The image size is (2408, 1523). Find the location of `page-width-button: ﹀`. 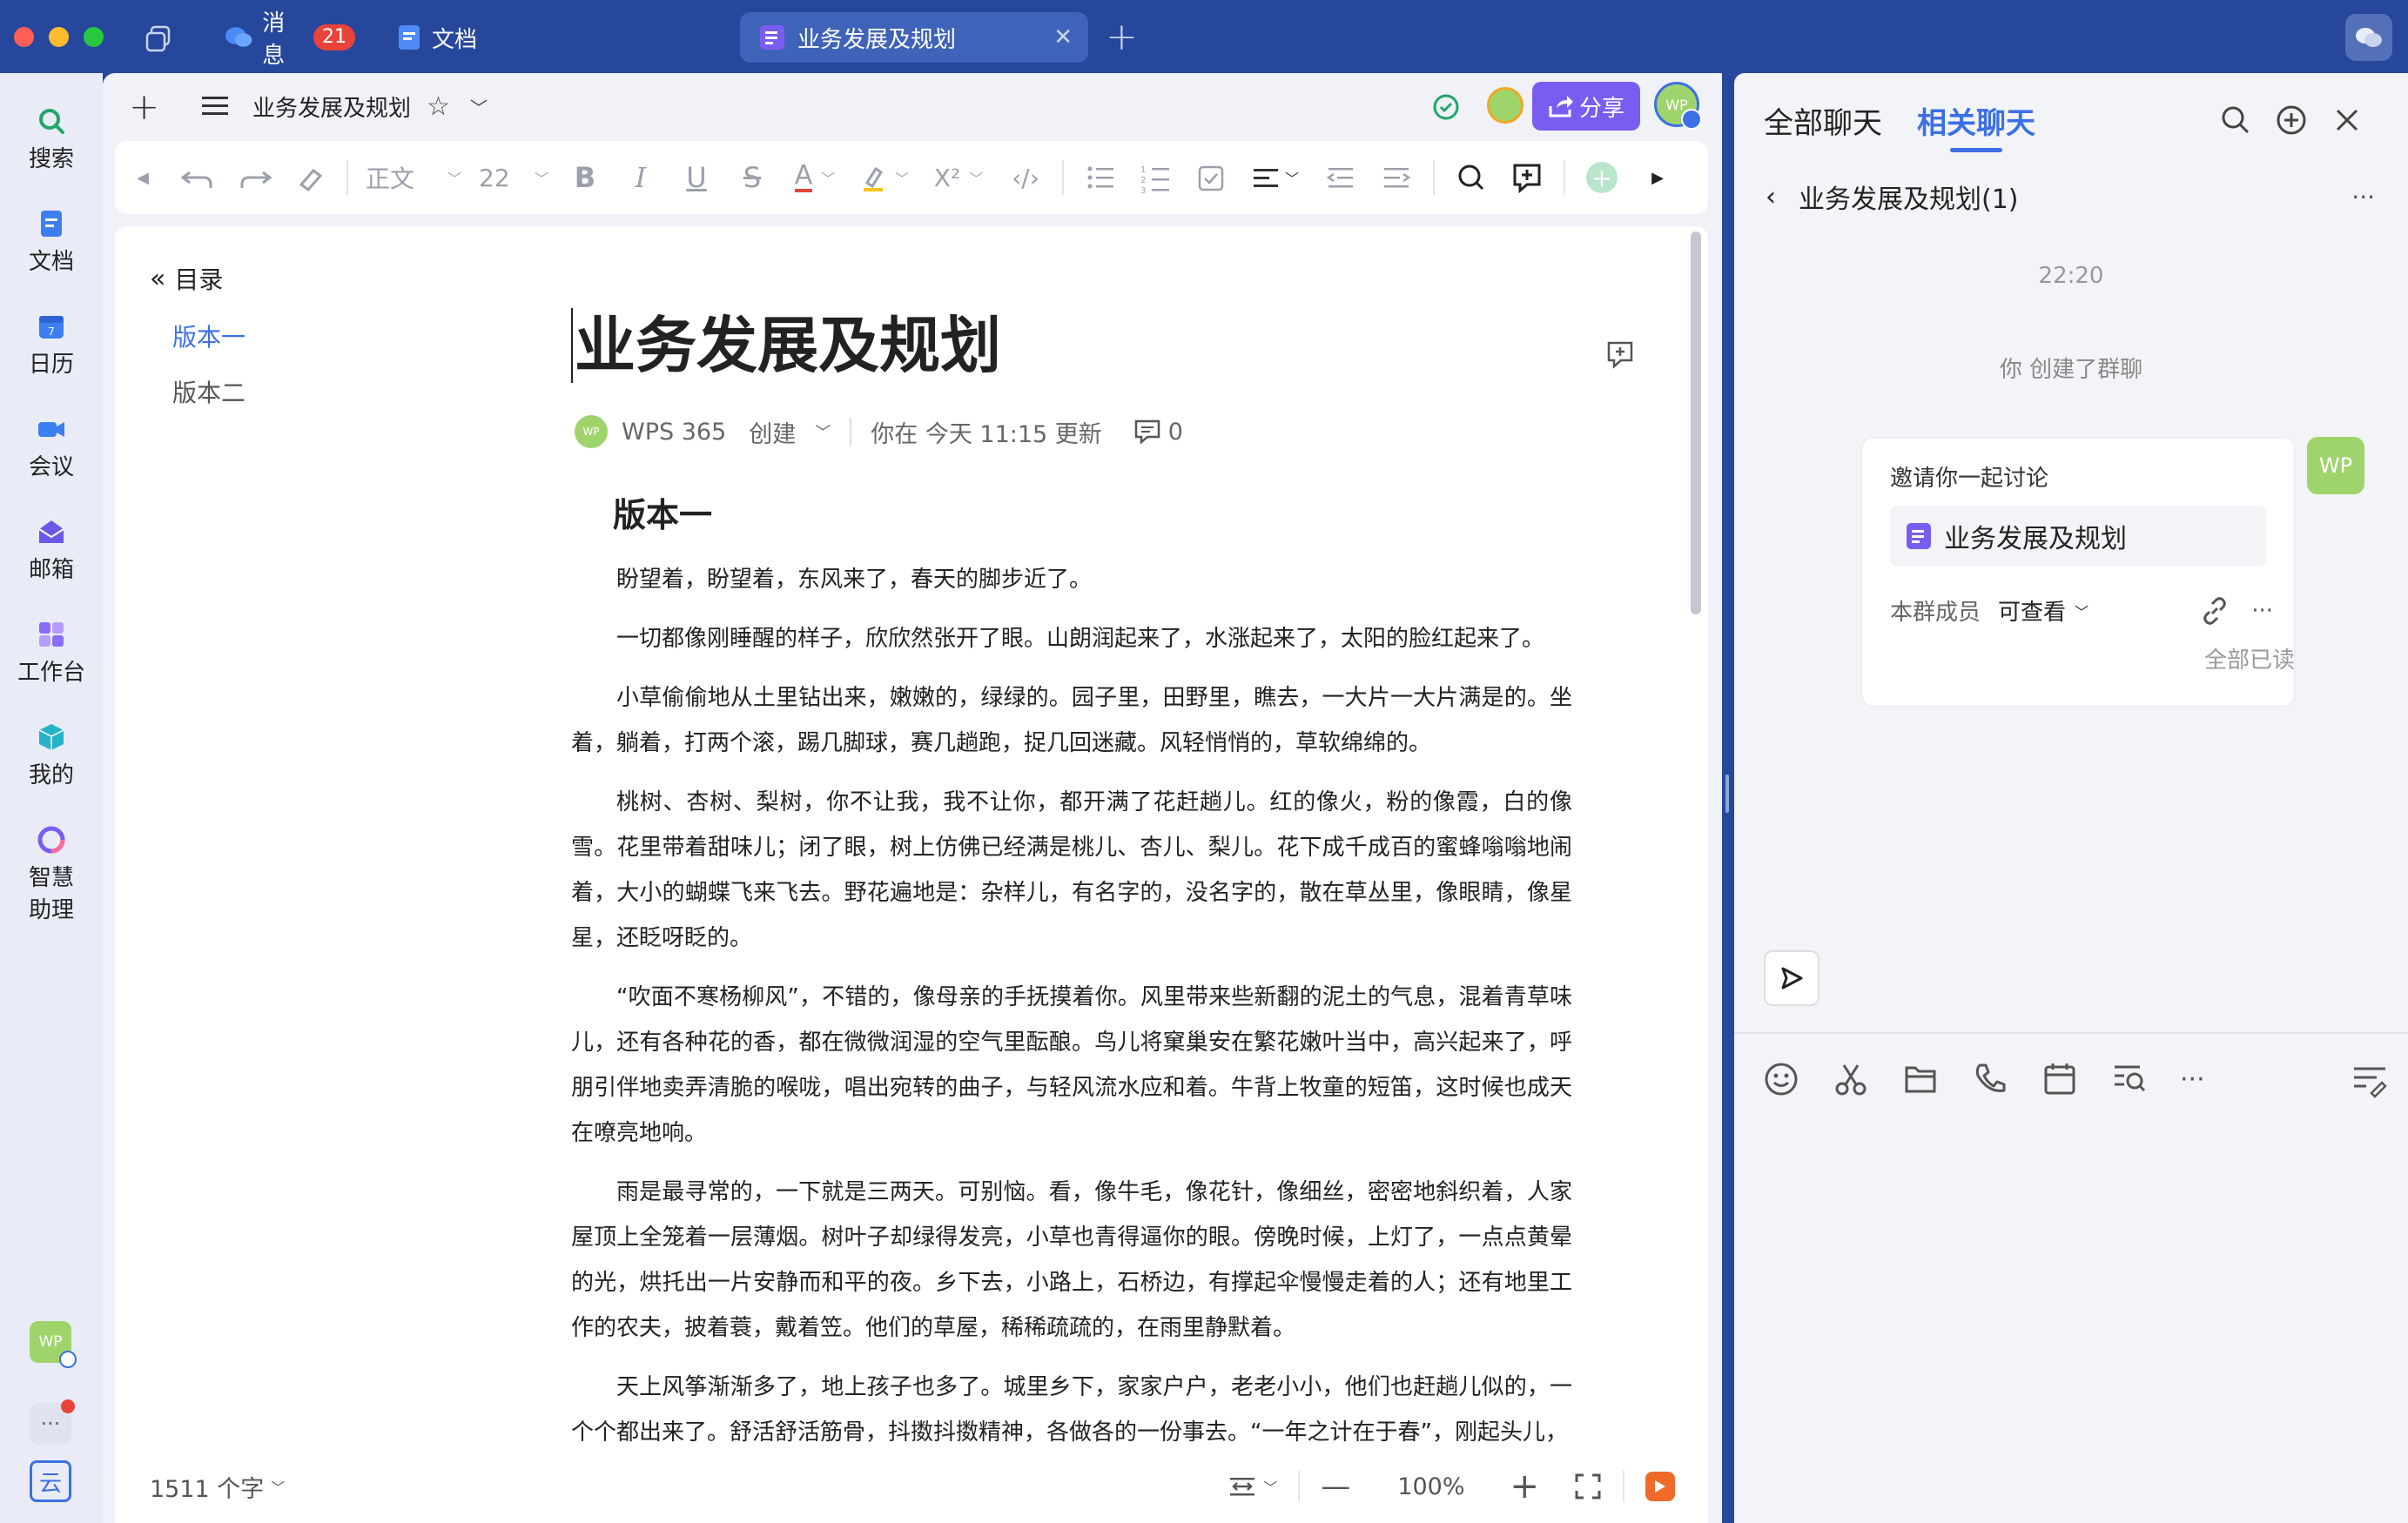

page-width-button: ﹀ is located at coordinates (1252, 1487).